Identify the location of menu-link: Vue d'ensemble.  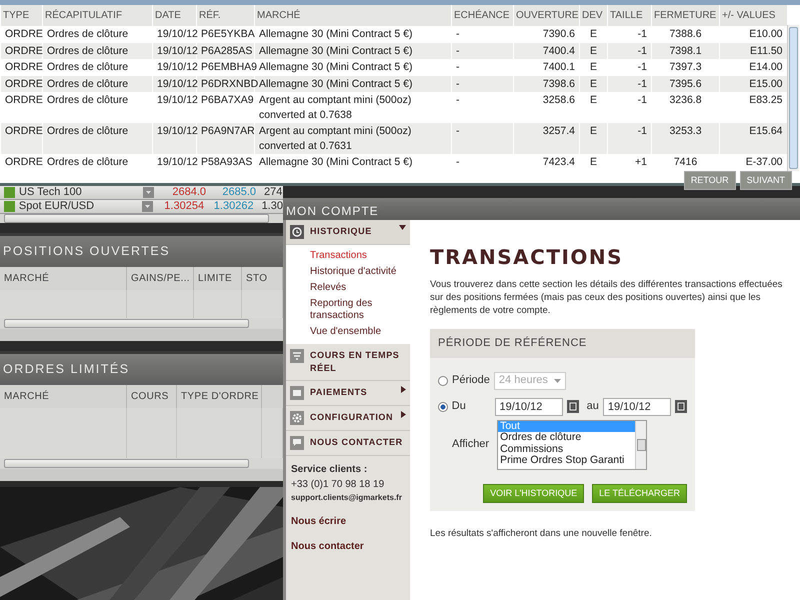
(360, 332).